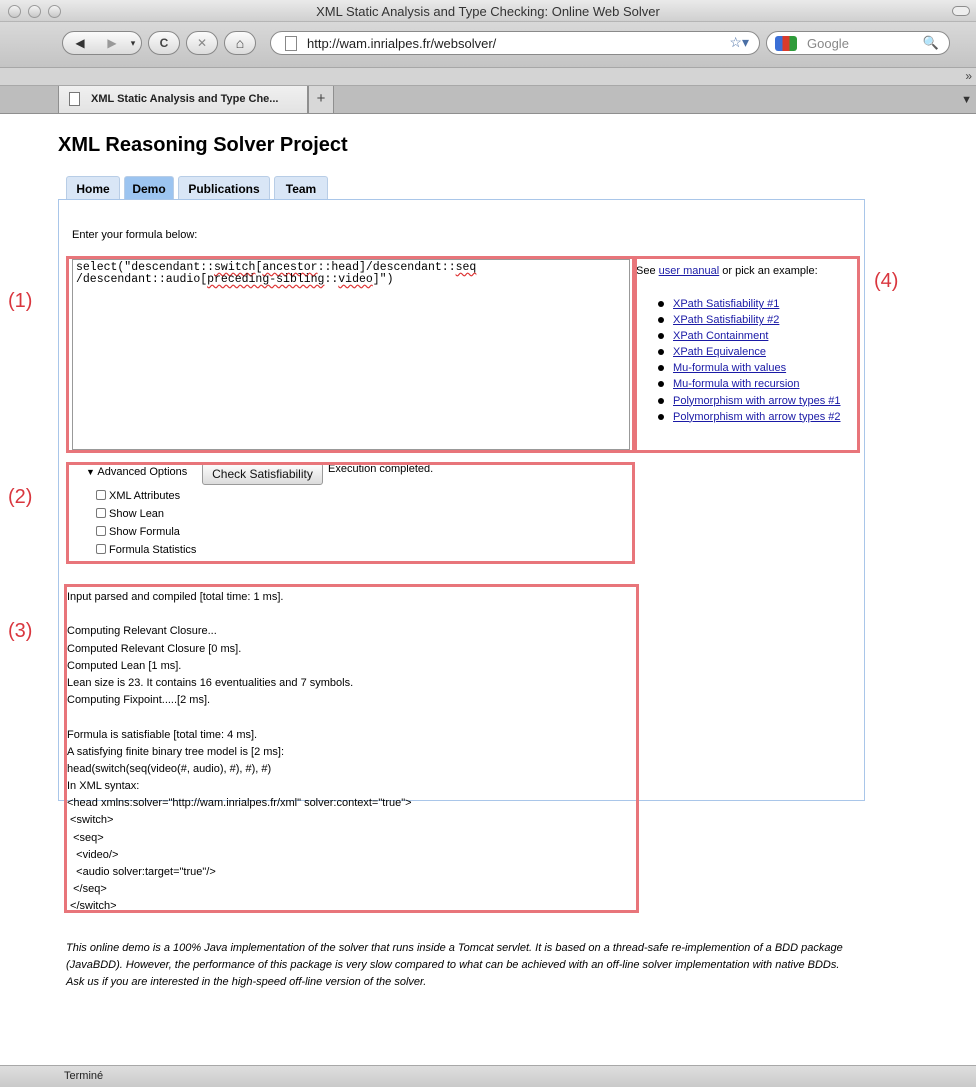 The width and height of the screenshot is (976, 1087). What do you see at coordinates (149, 188) in the screenshot?
I see `tab-demo: Demo` at bounding box center [149, 188].